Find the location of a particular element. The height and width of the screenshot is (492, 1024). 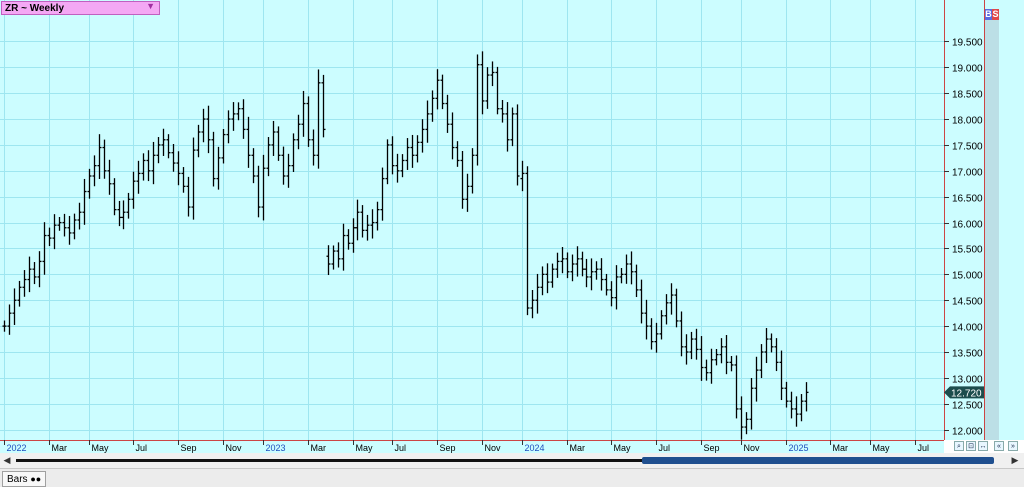

time-scrollbar: ◀ ▶ is located at coordinates (512, 460).